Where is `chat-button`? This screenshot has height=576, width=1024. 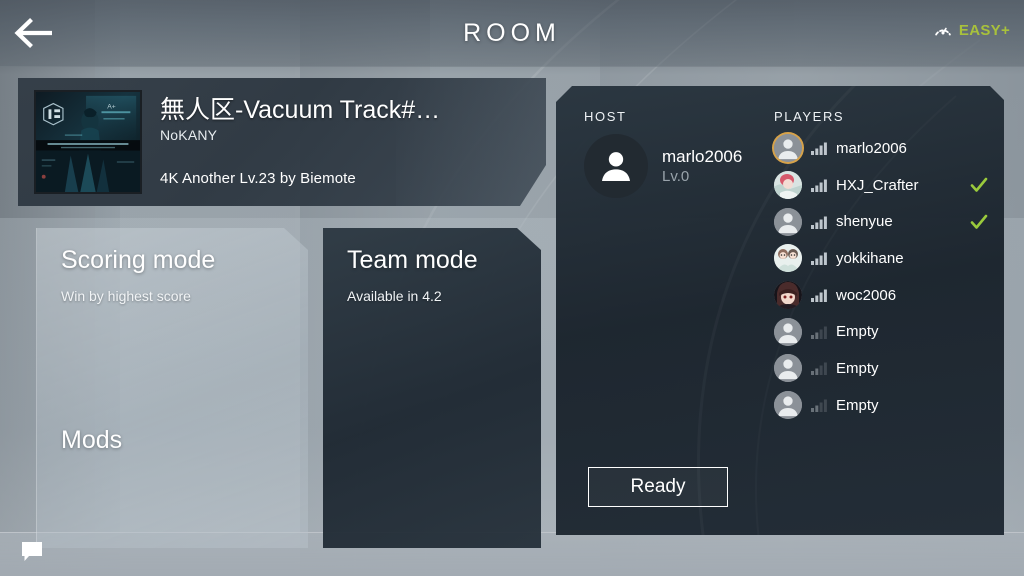 chat-button is located at coordinates (32, 552).